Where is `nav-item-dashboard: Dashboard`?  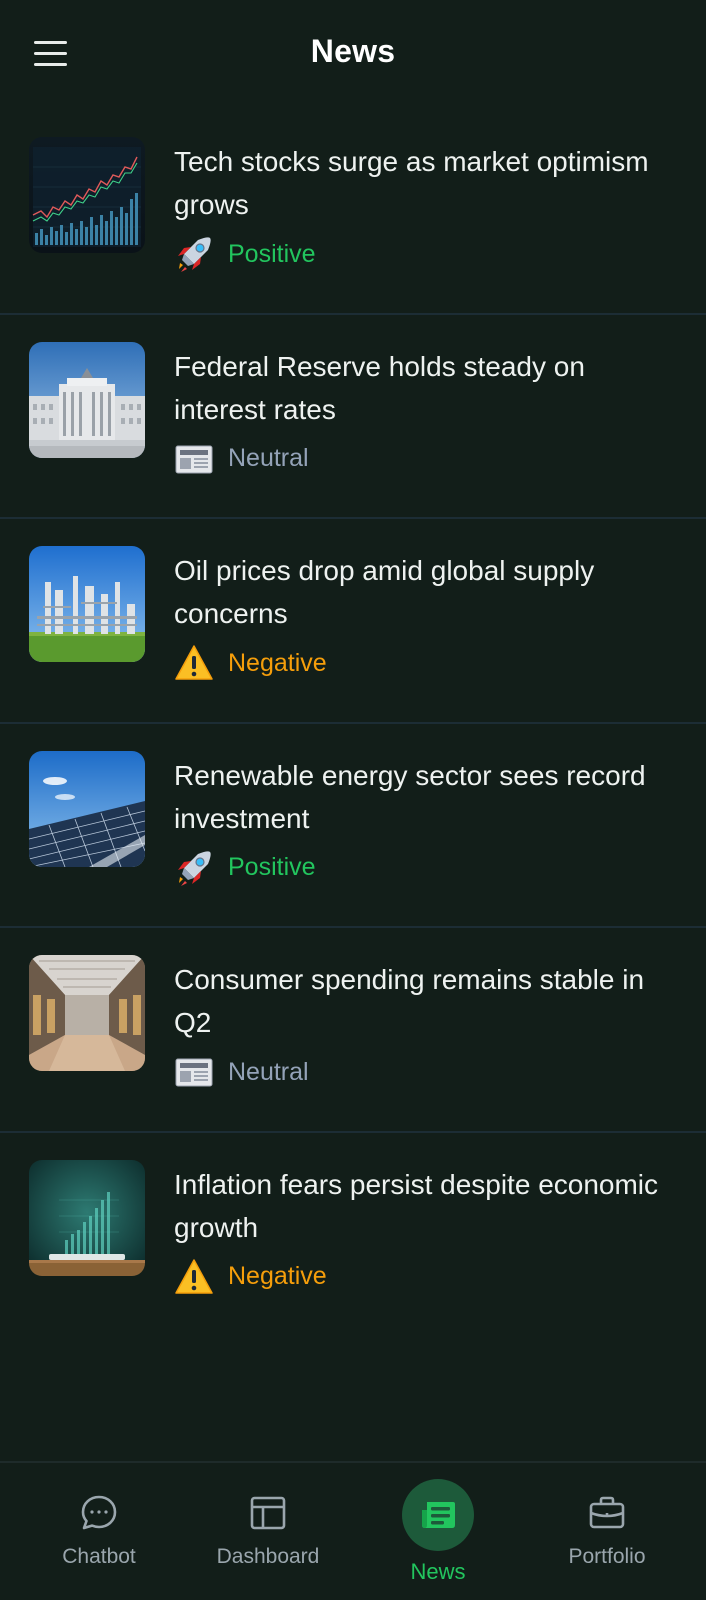
nav-item-dashboard: Dashboard is located at coordinates (268, 1531).